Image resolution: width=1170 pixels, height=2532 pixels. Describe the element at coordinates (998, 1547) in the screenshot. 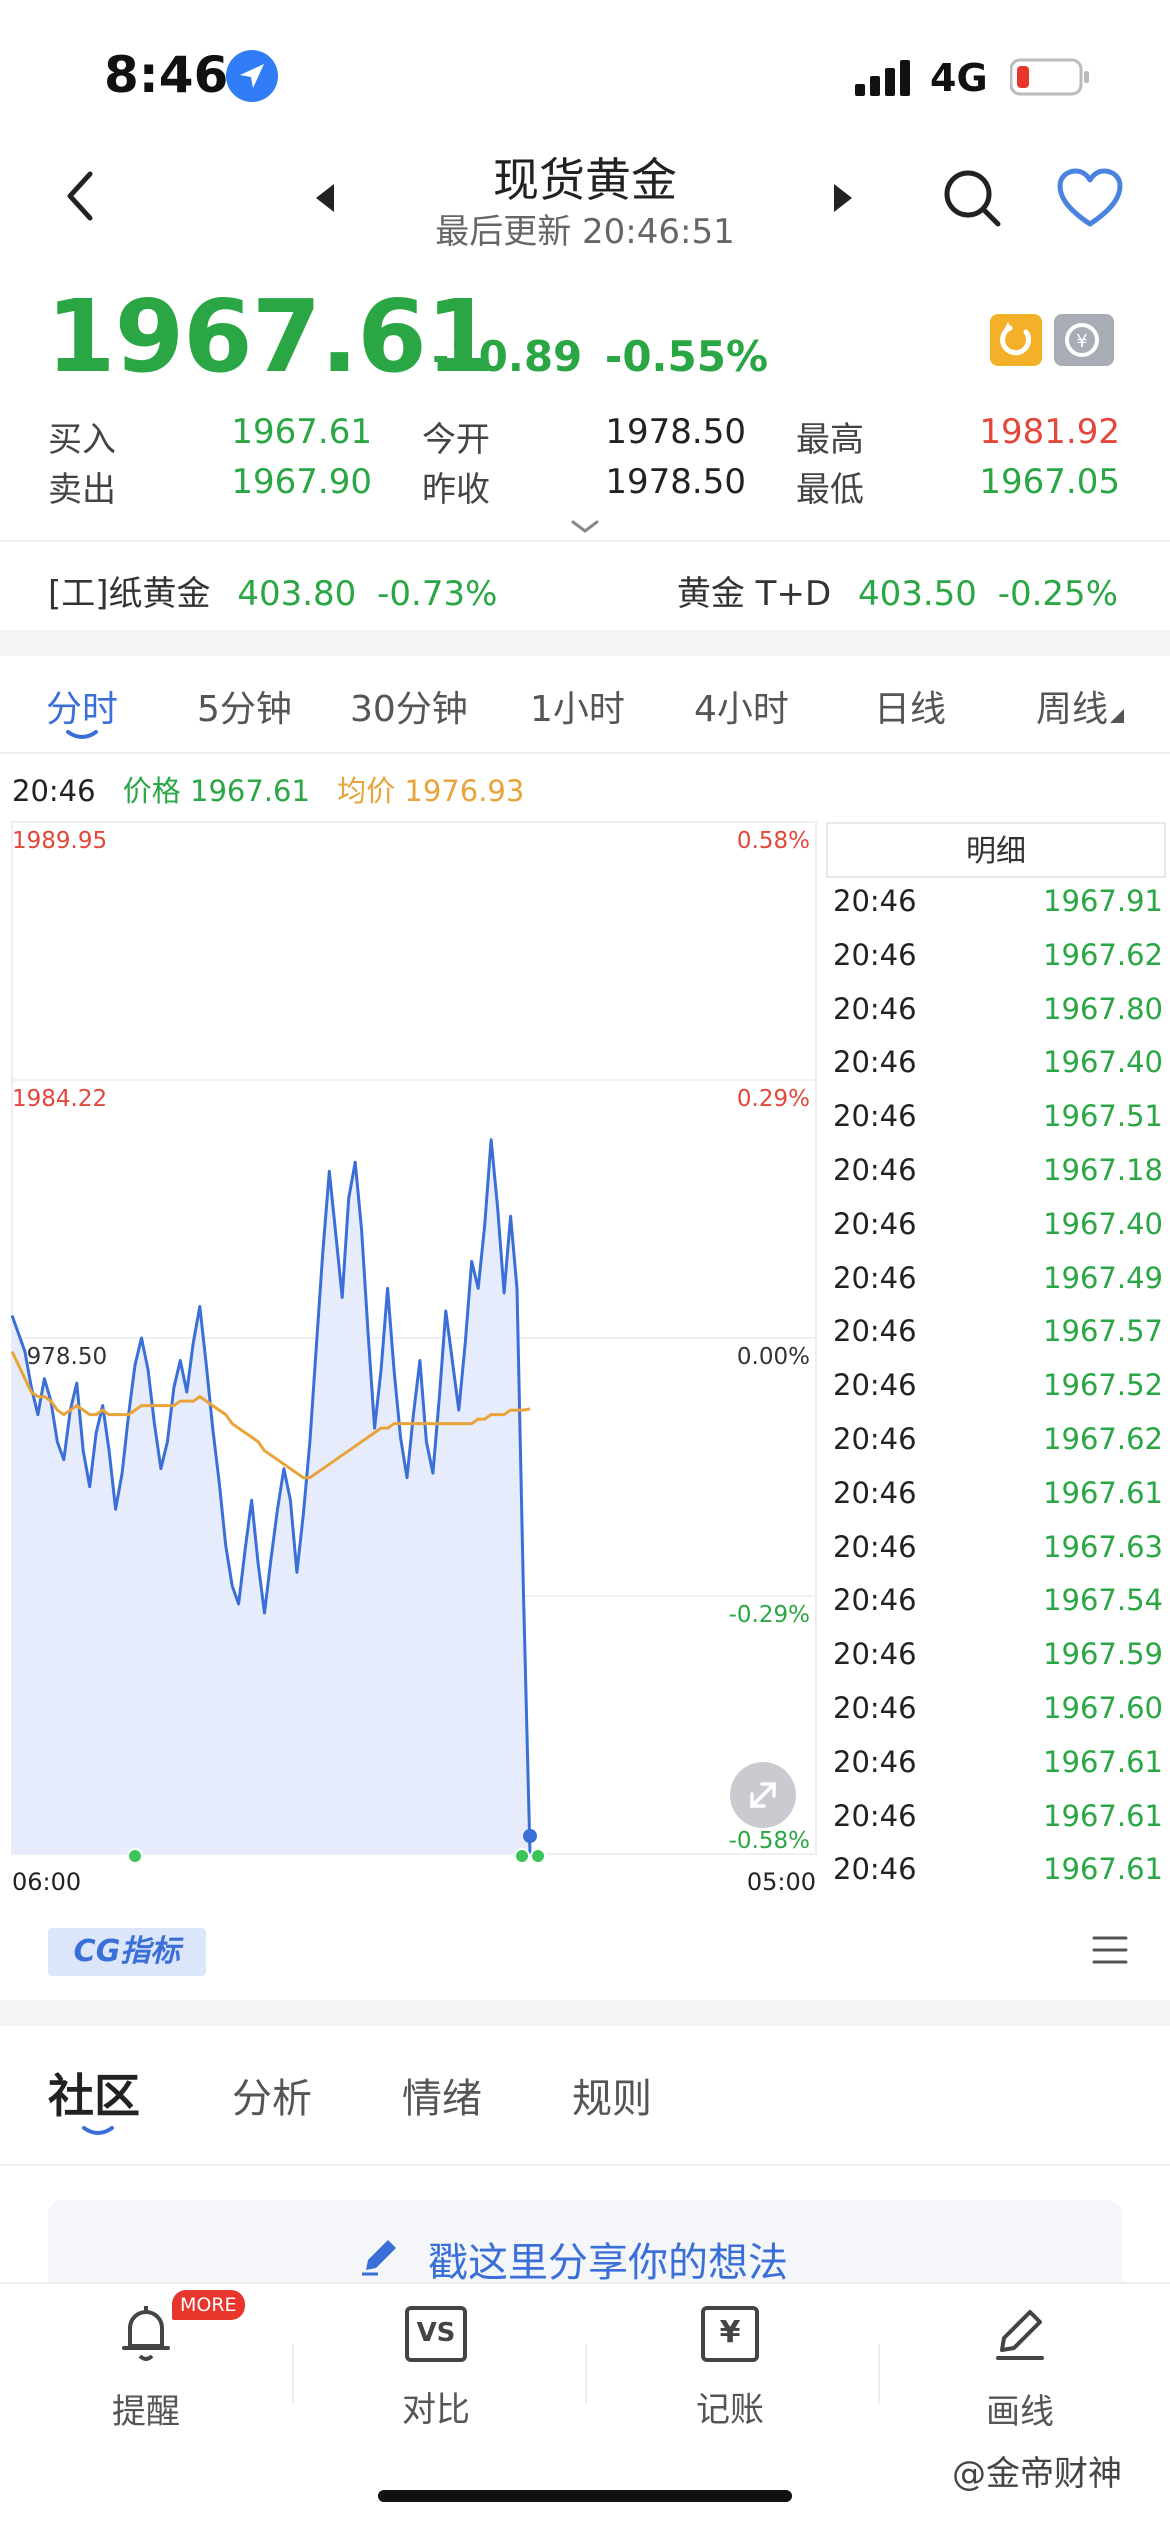

I see `detail-row: 20:46 1967.63` at that location.